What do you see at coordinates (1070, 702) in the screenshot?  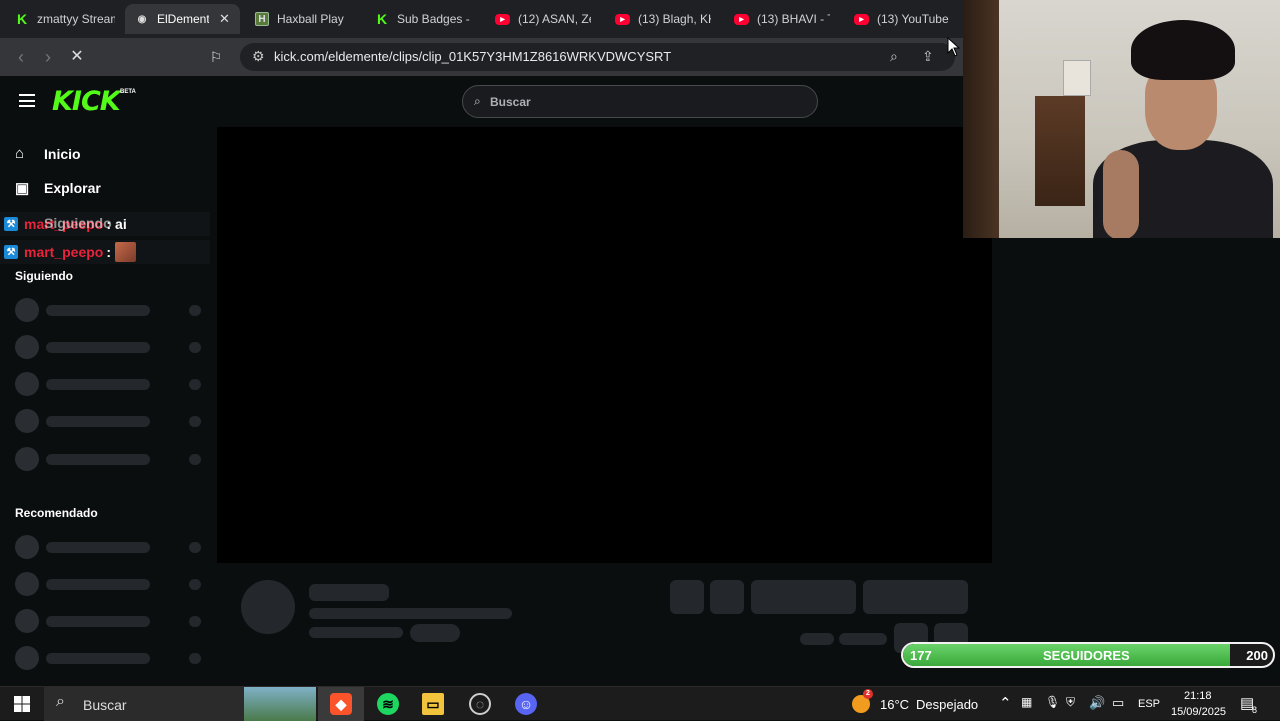 I see `security-icon: ⛨` at bounding box center [1070, 702].